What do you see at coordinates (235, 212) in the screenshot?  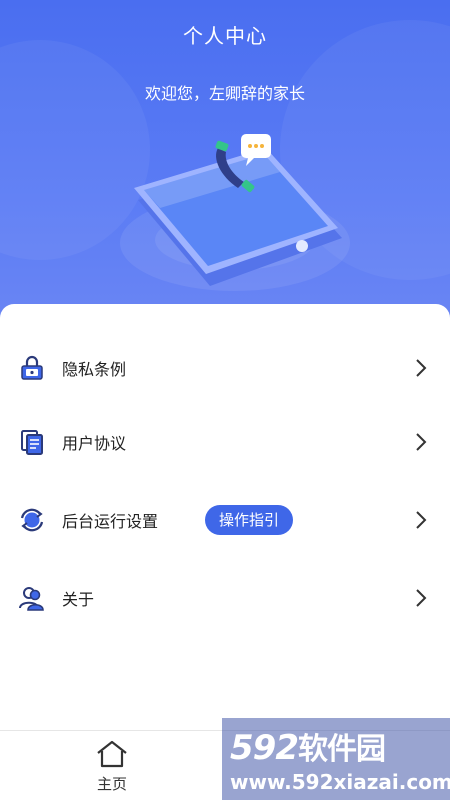 I see `phone-call-illustration` at bounding box center [235, 212].